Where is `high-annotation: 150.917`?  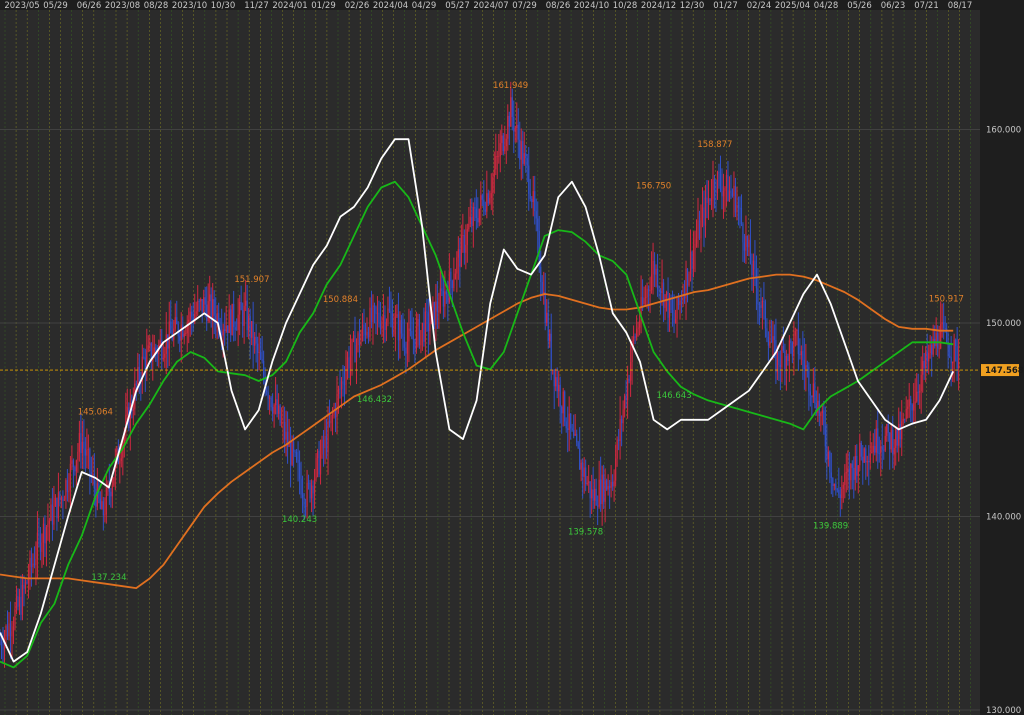
high-annotation: 150.917 is located at coordinates (946, 299).